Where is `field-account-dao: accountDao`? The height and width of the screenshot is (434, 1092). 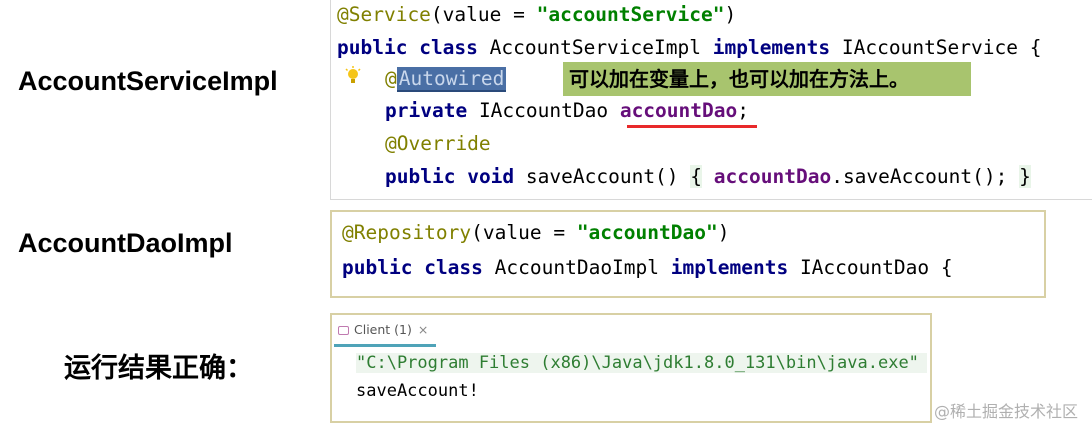
field-account-dao: accountDao is located at coordinates (678, 110).